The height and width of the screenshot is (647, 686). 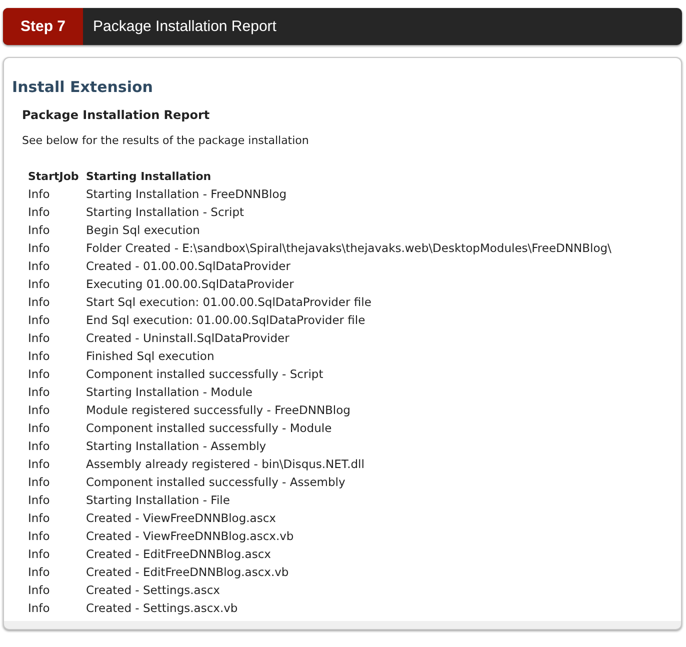 I want to click on step-title: Package Installation Report, so click(x=184, y=27).